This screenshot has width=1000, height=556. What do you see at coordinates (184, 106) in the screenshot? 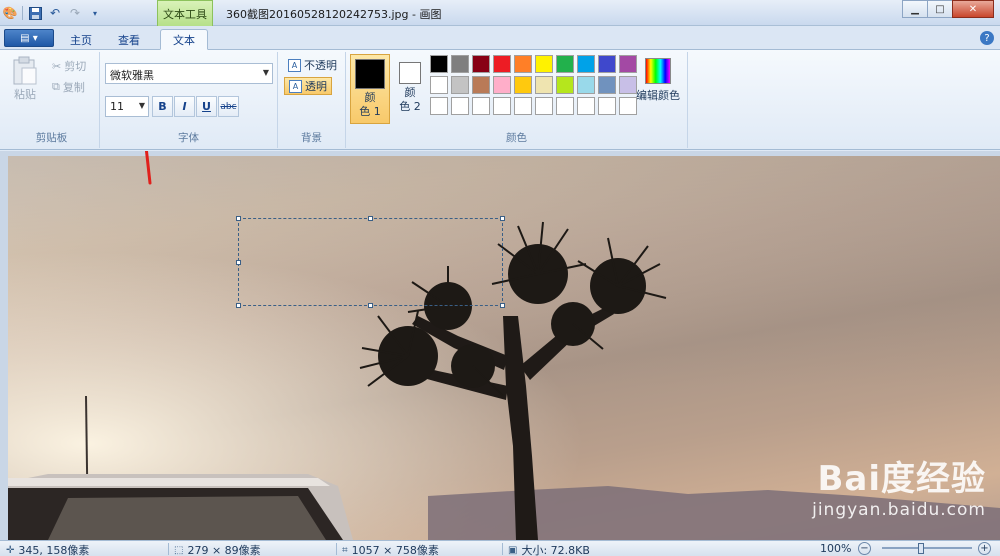
I see `italic-button: I` at bounding box center [184, 106].